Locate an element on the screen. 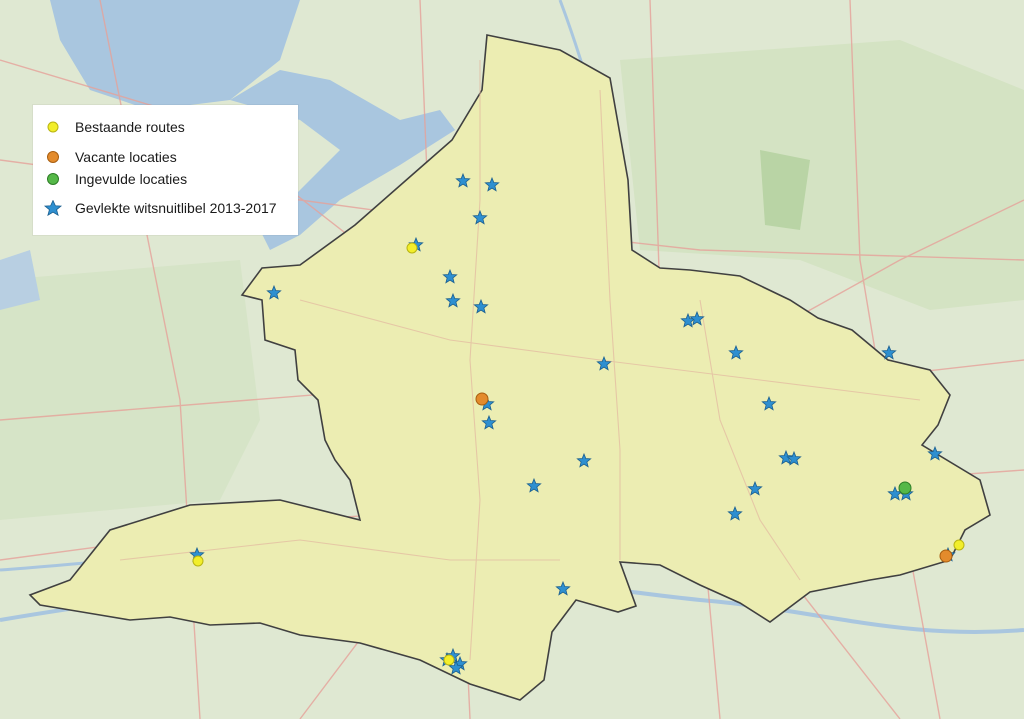 This screenshot has height=719, width=1024. green-circle-icon is located at coordinates (53, 179).